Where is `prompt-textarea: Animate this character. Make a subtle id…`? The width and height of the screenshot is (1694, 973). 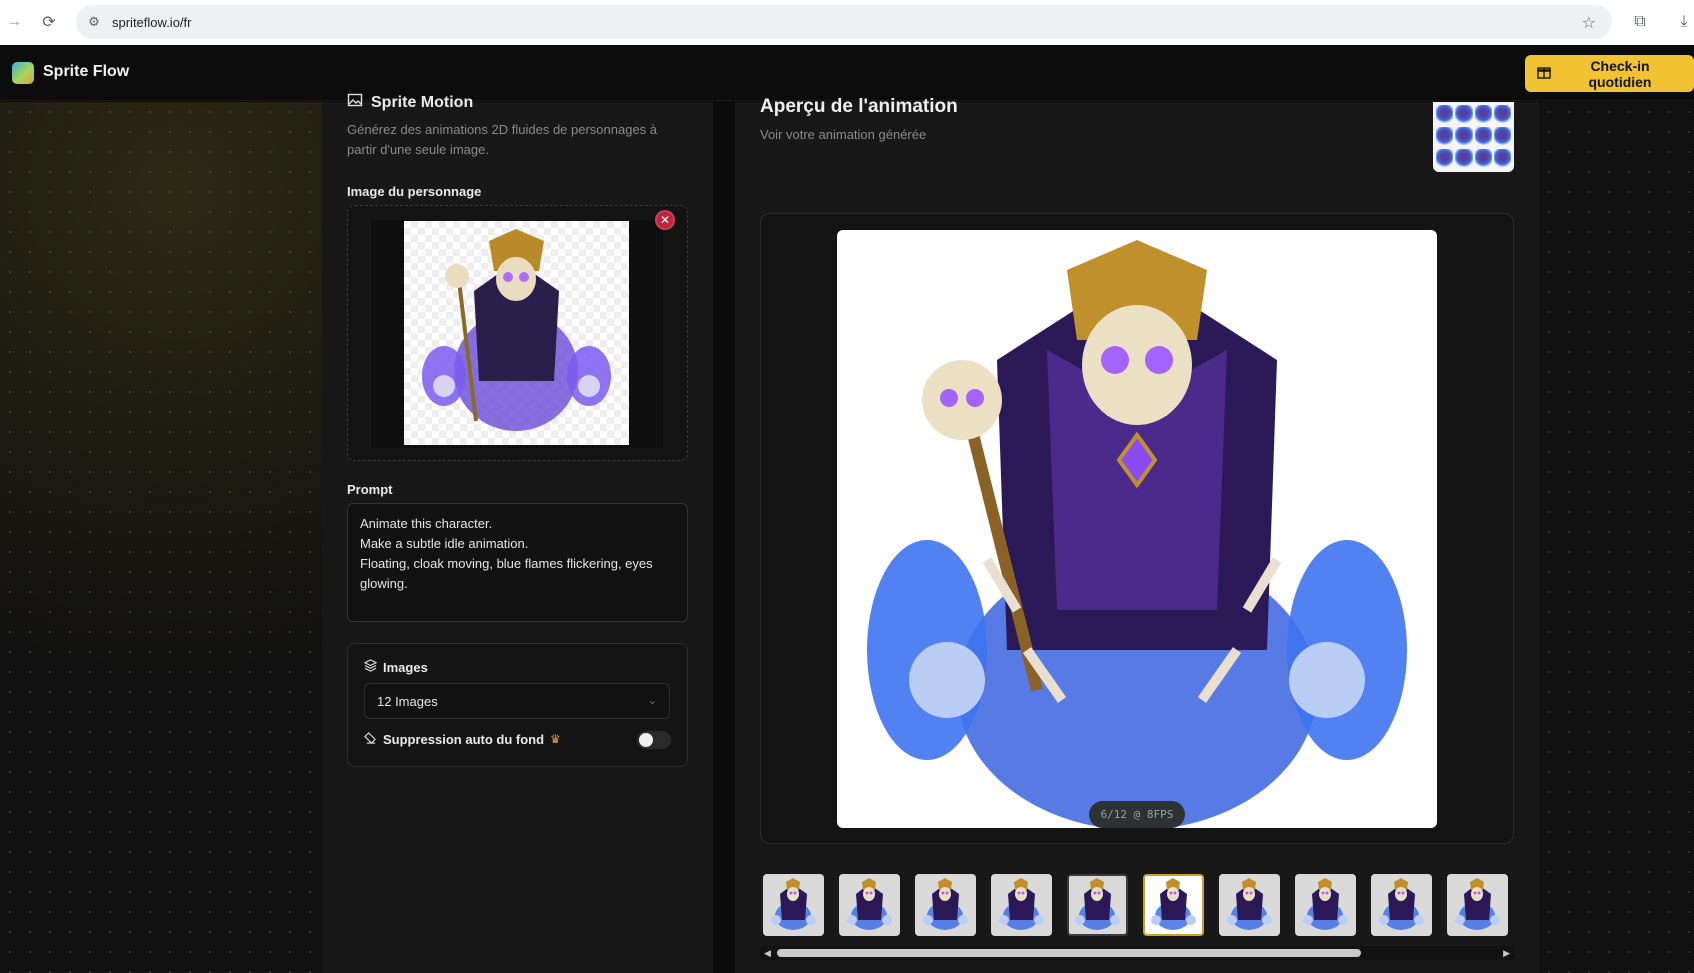
prompt-textarea: Animate this character. Make a subtle id… is located at coordinates (517, 562).